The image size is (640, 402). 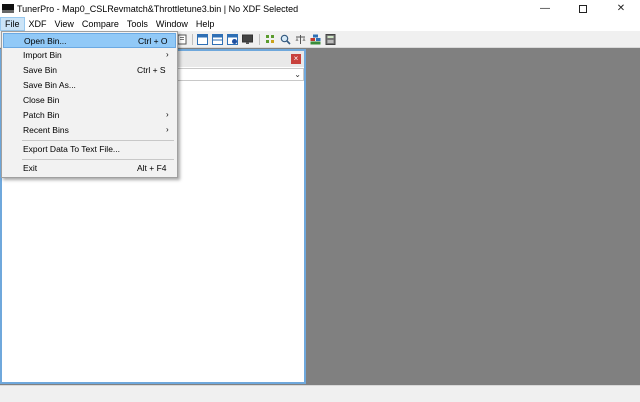 I want to click on panel-close-button: ×, so click(x=296, y=59).